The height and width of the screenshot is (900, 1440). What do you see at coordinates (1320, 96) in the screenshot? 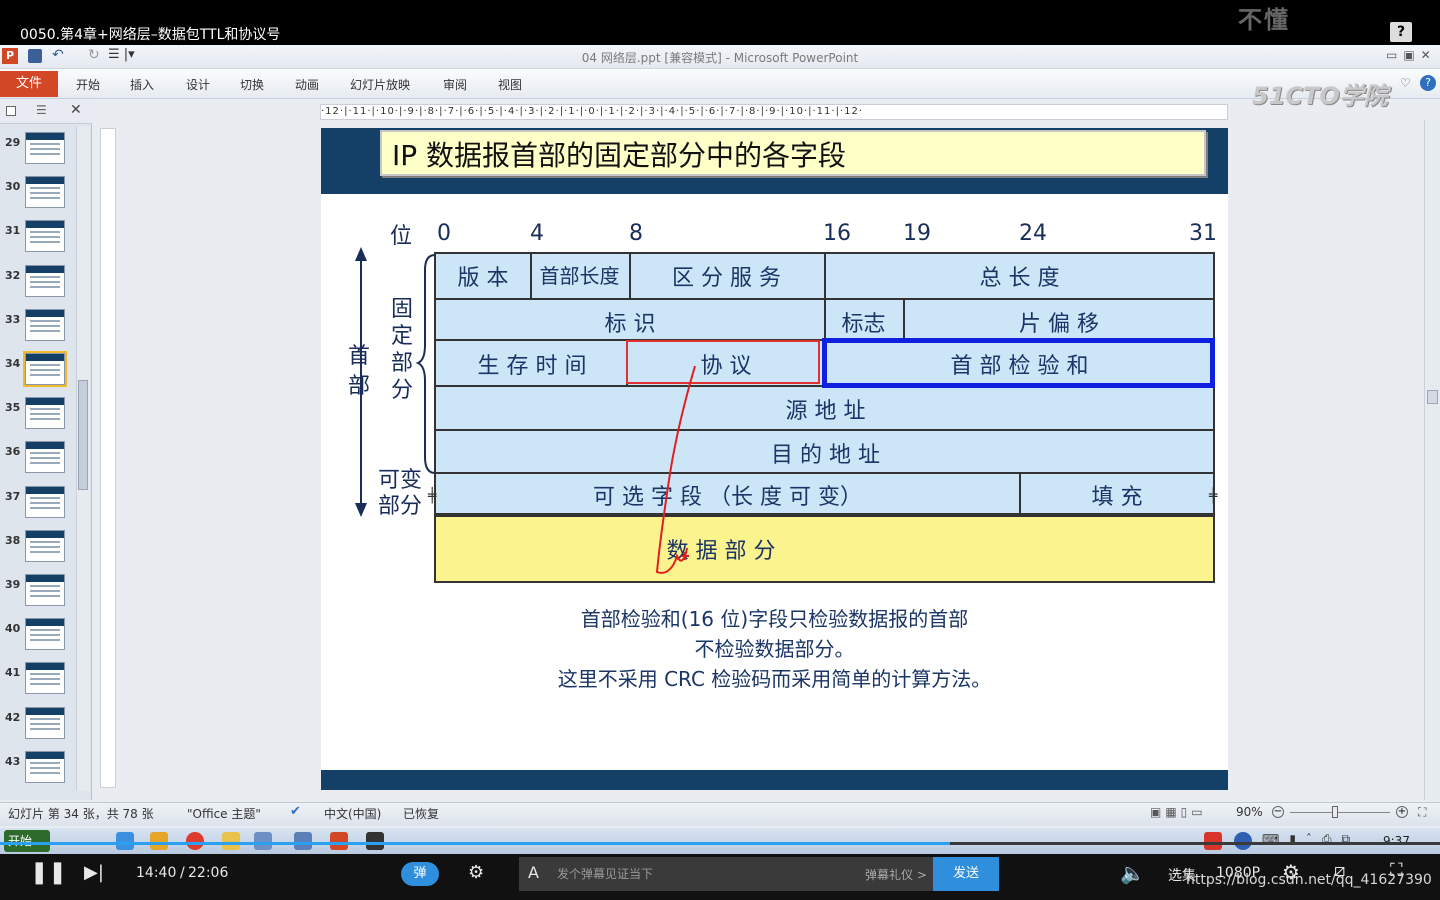
I see `51cto-watermark: 51CTO学院` at bounding box center [1320, 96].